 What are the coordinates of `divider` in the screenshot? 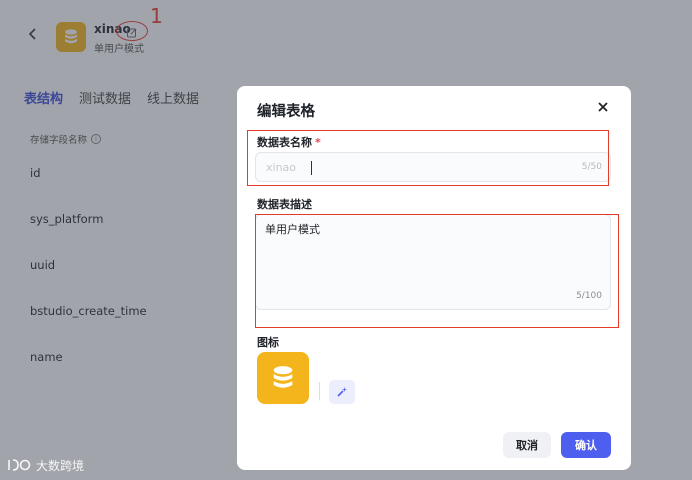 It's located at (319, 391).